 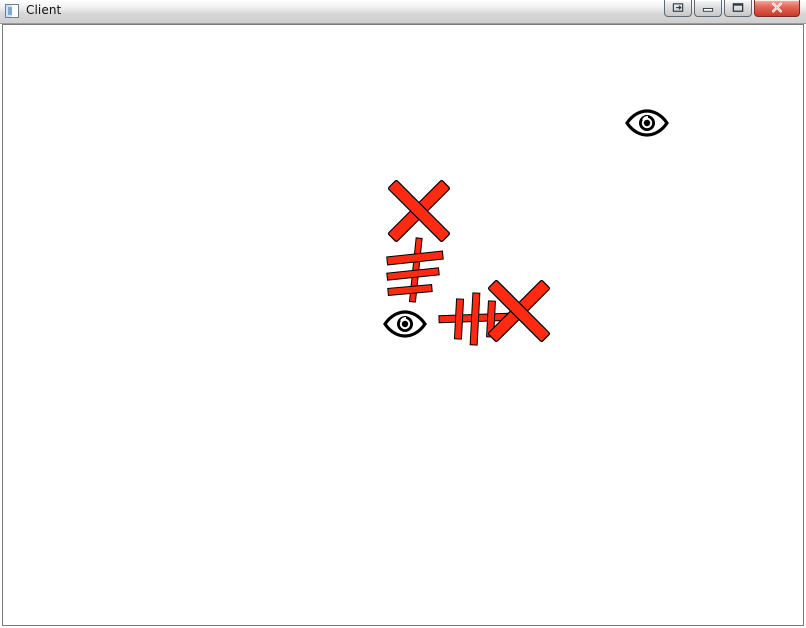 I want to click on maximize-icon, so click(x=738, y=7).